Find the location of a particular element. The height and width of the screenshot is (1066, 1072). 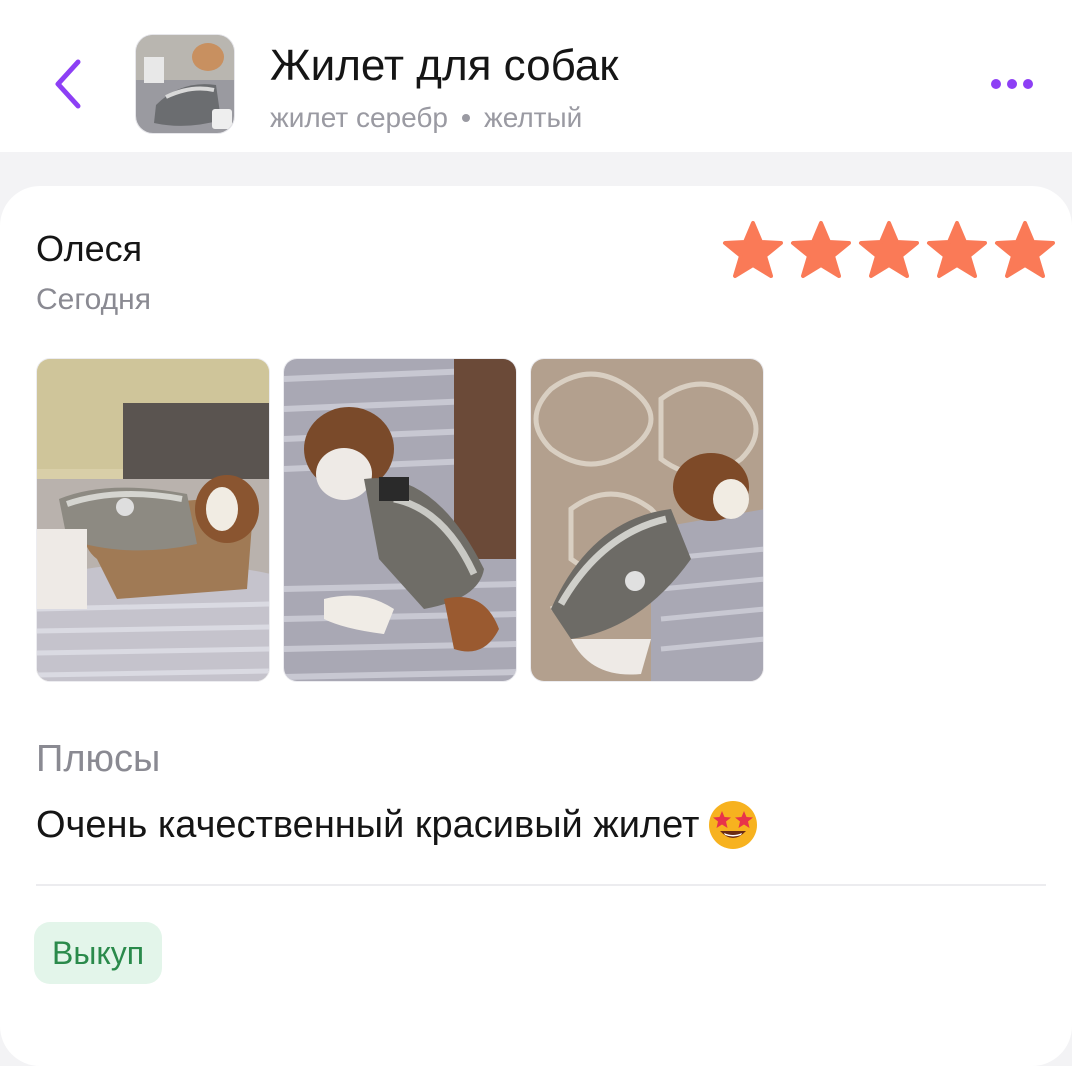

more-options-button is located at coordinates (1012, 84).